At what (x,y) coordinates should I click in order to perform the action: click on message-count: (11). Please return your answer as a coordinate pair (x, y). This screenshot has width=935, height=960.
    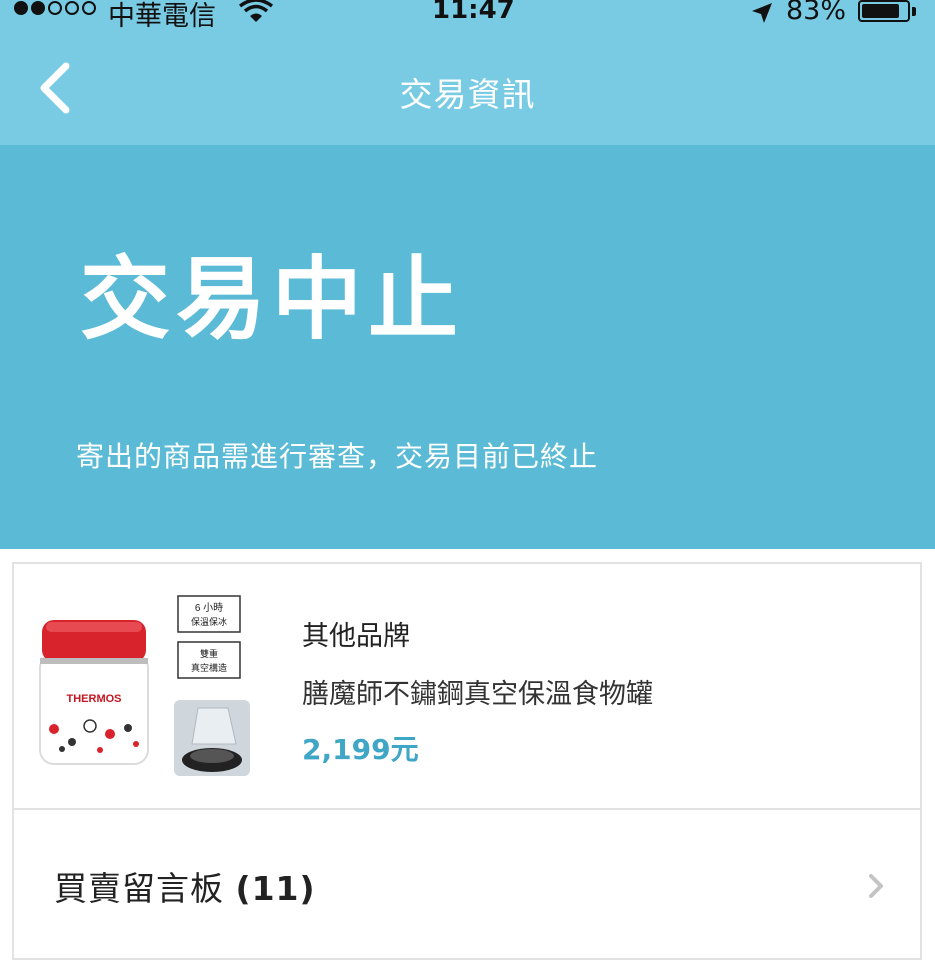
    Looking at the image, I should click on (275, 888).